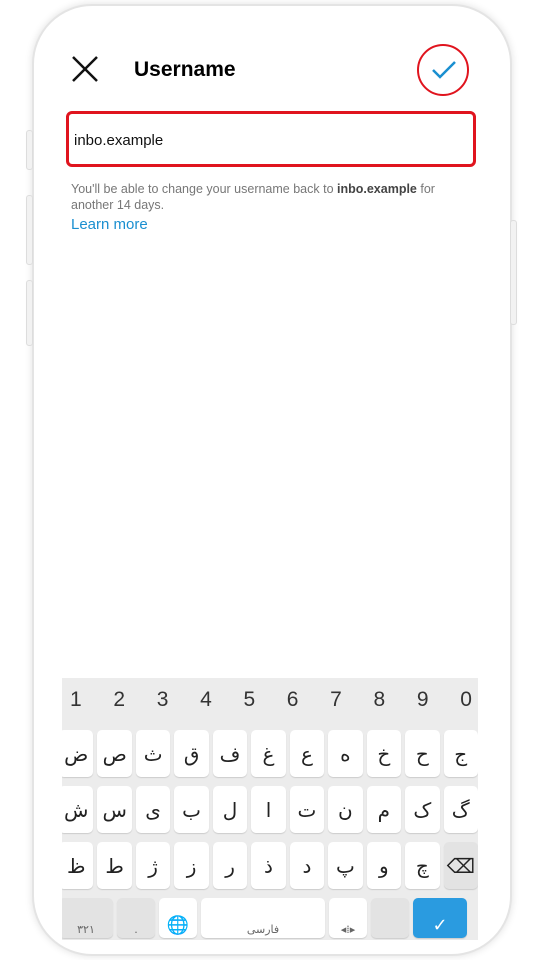  What do you see at coordinates (153, 809) in the screenshot?
I see `letter-key: ی` at bounding box center [153, 809].